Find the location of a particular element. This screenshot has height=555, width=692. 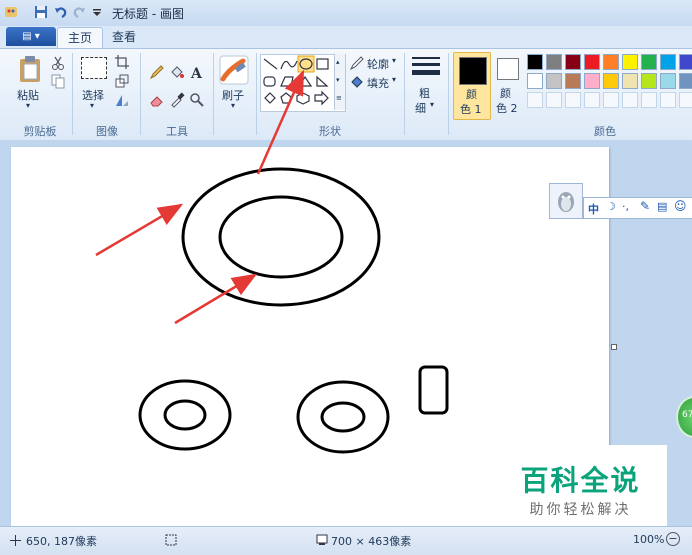

magnifier-icon is located at coordinates (197, 100).